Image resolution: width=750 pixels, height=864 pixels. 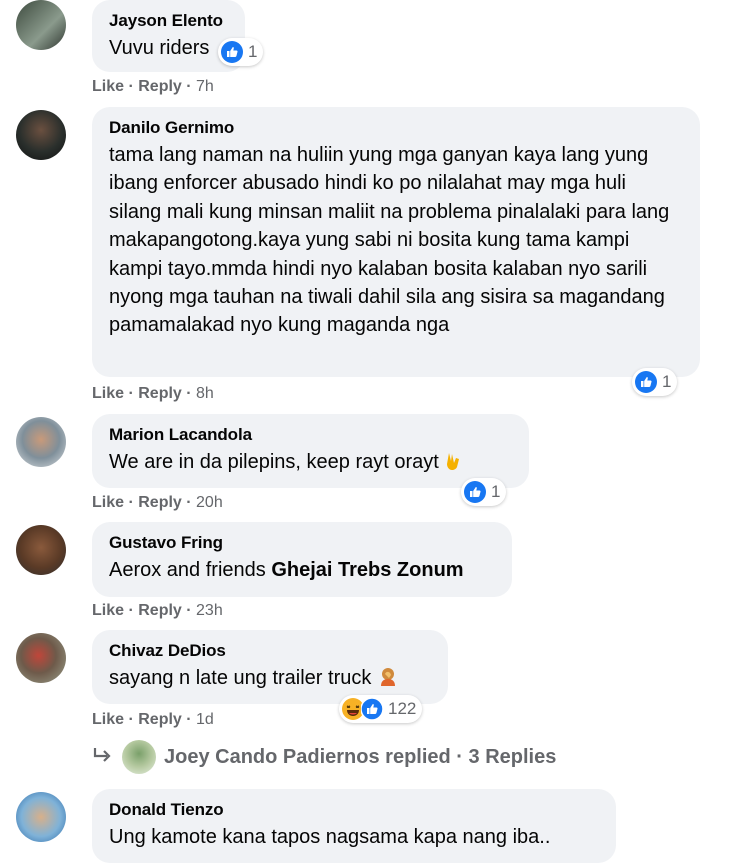 I want to click on comment-author: Marion Lacandola, so click(x=311, y=435).